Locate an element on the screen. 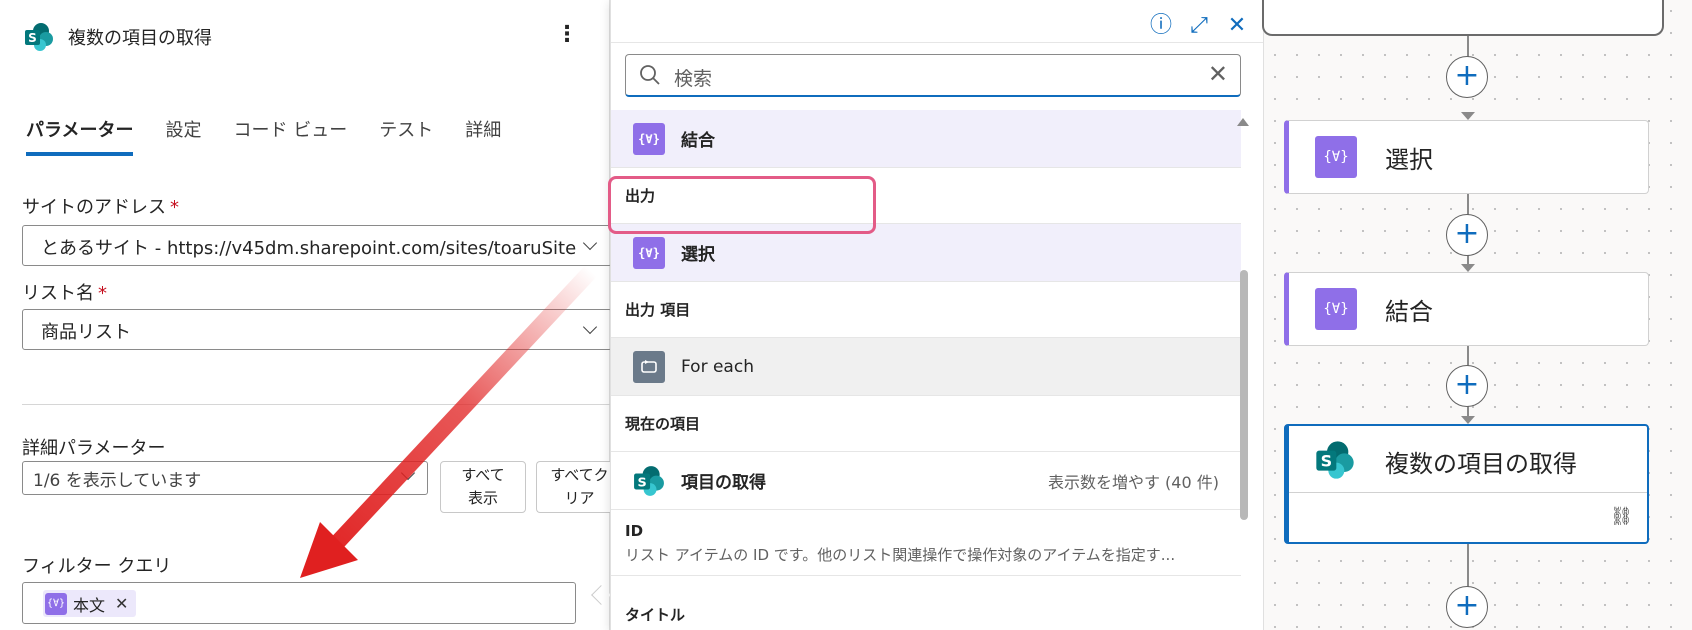  advanced-parameters-select: 1/6 を表示しています is located at coordinates (225, 478).